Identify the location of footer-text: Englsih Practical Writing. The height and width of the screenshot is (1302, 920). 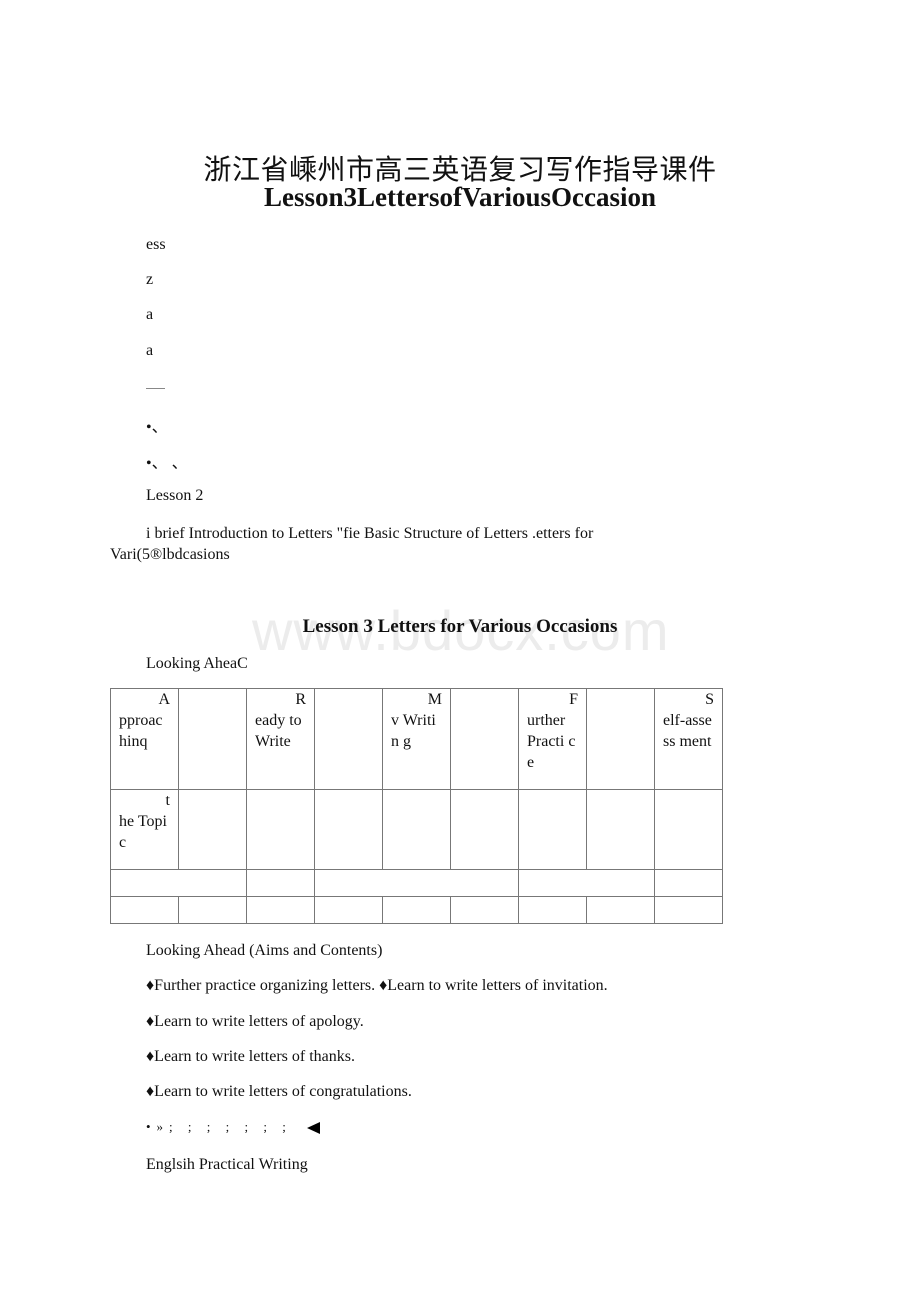
(227, 1164).